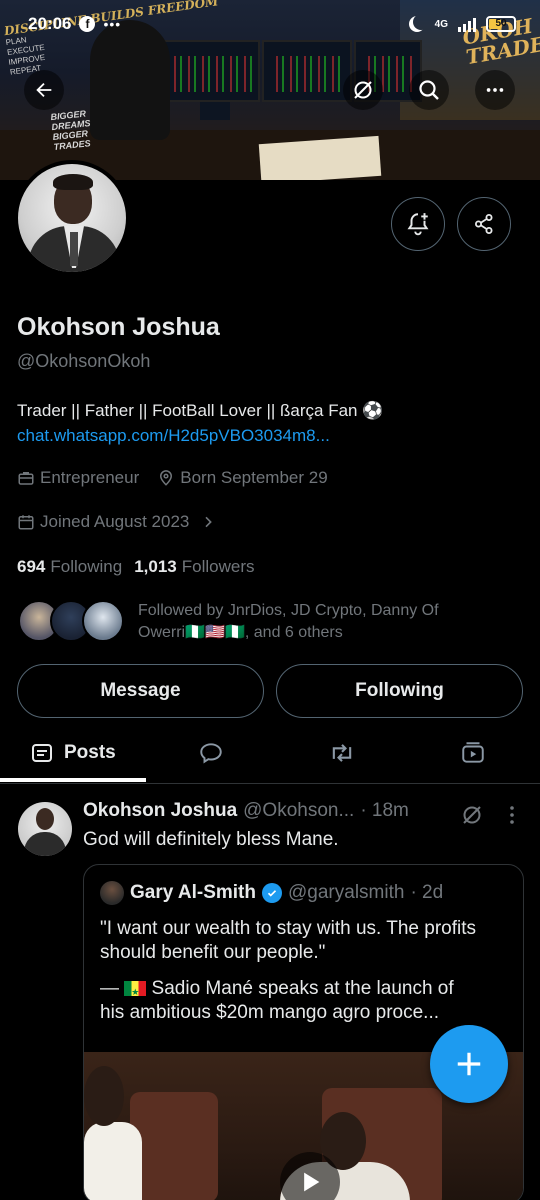  I want to click on followers-count-link: 1,013 Followers, so click(194, 567).